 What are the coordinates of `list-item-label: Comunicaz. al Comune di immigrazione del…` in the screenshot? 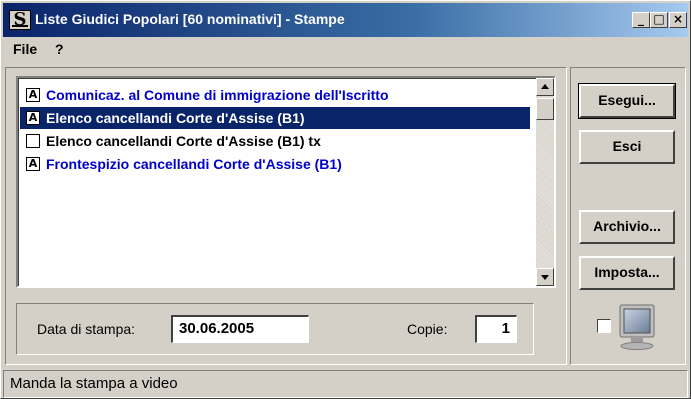 It's located at (217, 95).